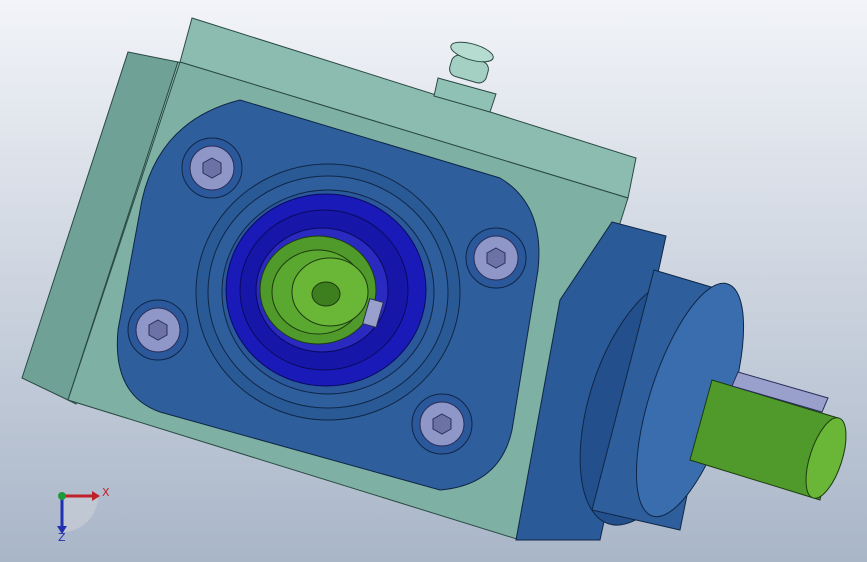 Image resolution: width=867 pixels, height=562 pixels. What do you see at coordinates (158, 330) in the screenshot?
I see `bolt-left` at bounding box center [158, 330].